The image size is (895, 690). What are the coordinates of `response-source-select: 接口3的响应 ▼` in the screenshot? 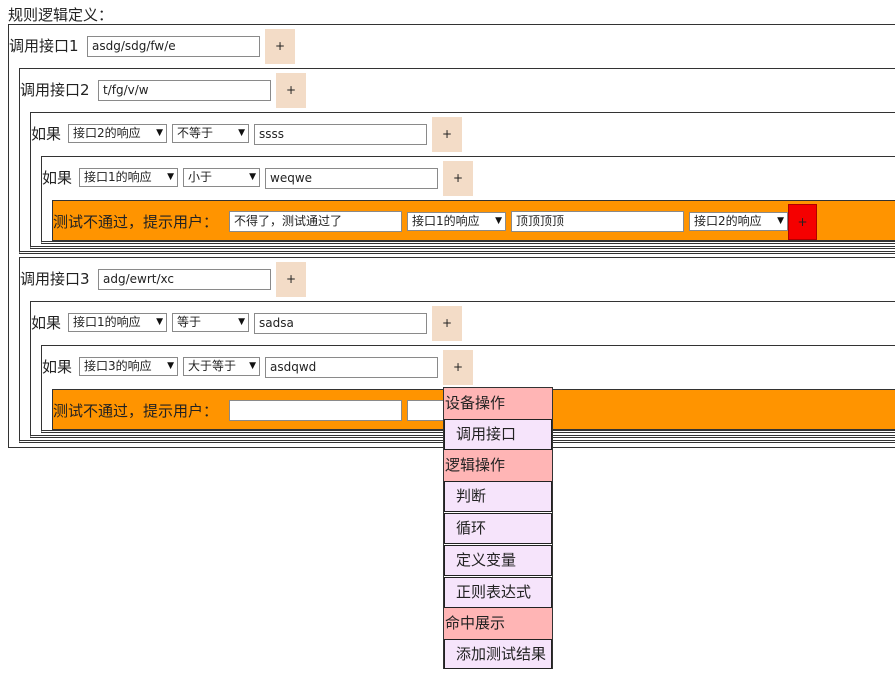 It's located at (128, 366).